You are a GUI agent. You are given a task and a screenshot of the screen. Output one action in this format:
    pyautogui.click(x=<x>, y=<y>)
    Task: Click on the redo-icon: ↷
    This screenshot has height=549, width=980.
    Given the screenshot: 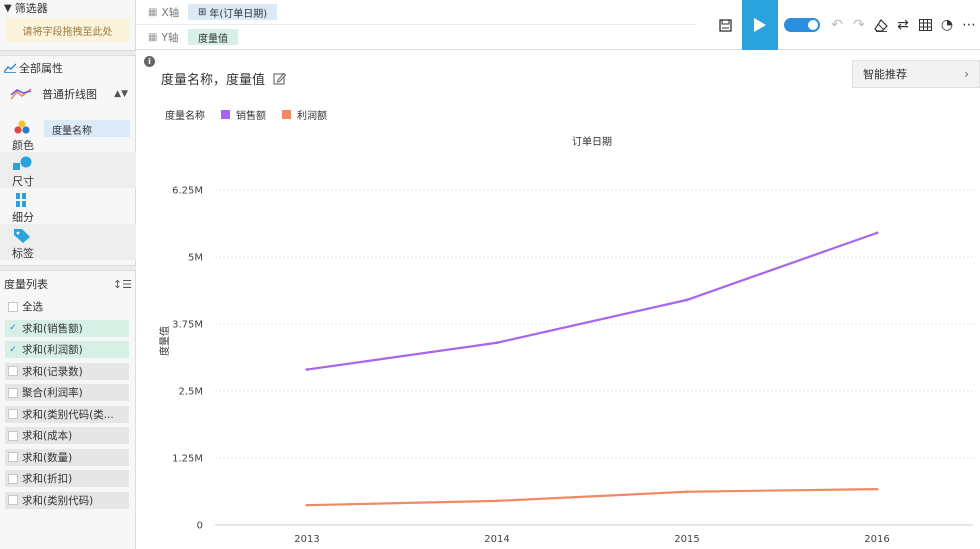 What is the action you would take?
    pyautogui.click(x=859, y=25)
    